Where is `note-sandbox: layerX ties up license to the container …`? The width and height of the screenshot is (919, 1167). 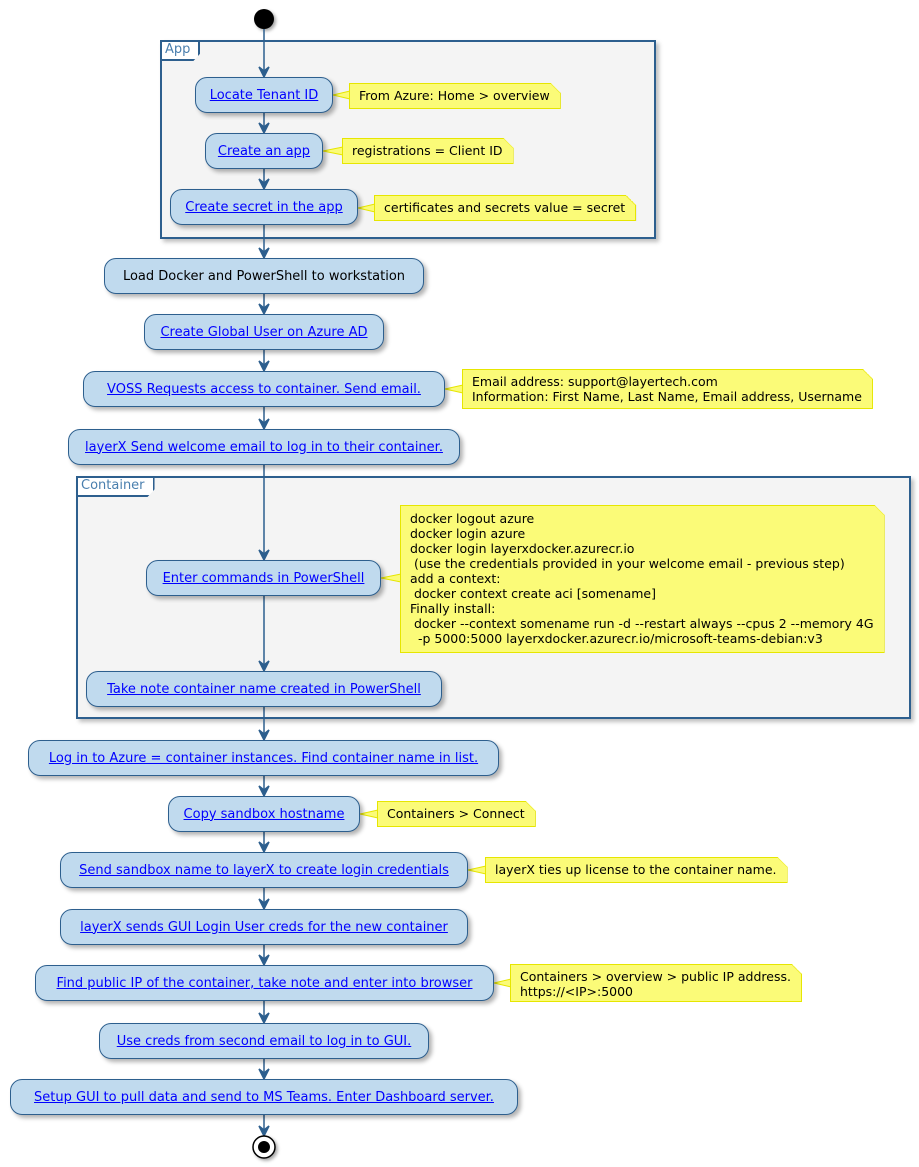 note-sandbox: layerX ties up license to the container … is located at coordinates (636, 870).